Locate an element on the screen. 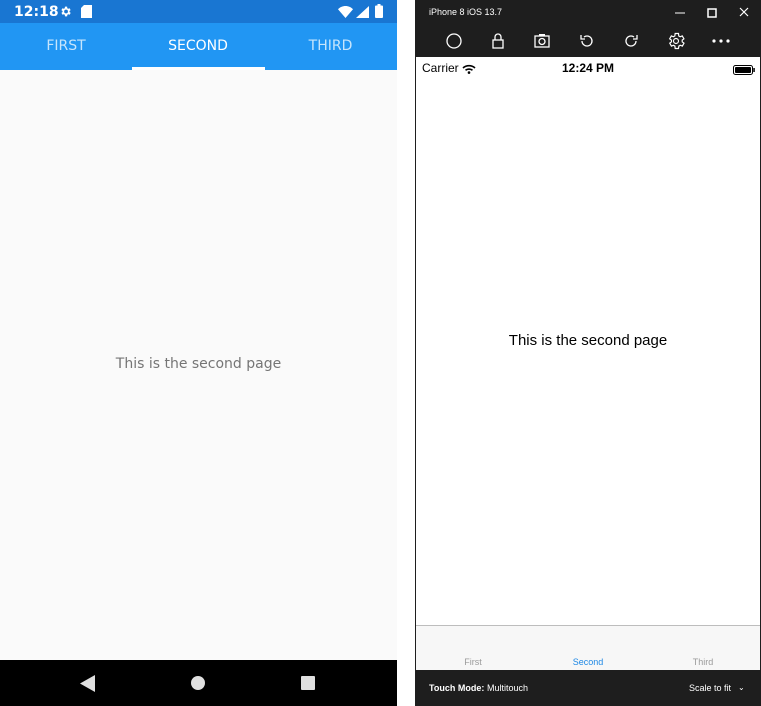  simulator-toolbar is located at coordinates (588, 40).